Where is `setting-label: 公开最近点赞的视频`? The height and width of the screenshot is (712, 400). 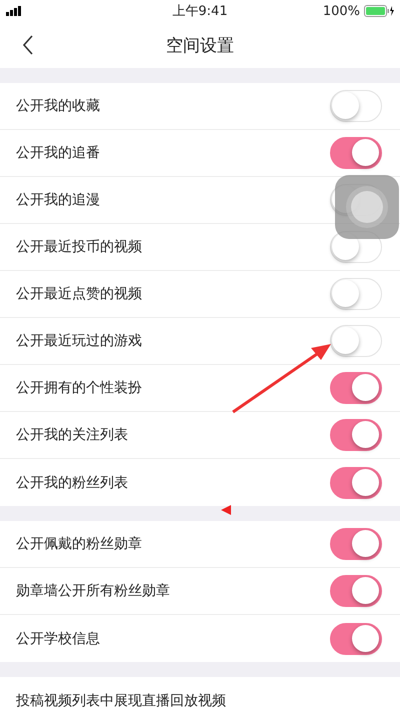 setting-label: 公开最近点赞的视频 is located at coordinates (79, 294).